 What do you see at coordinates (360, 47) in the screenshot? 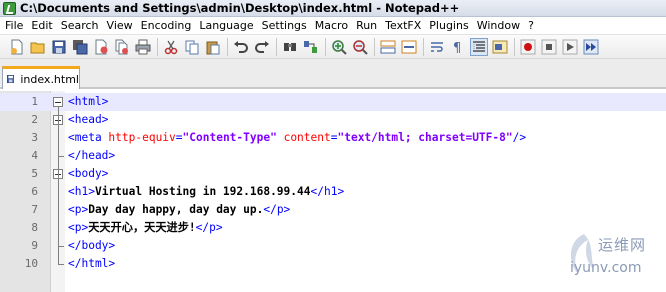
I see `zoom-out-icon` at bounding box center [360, 47].